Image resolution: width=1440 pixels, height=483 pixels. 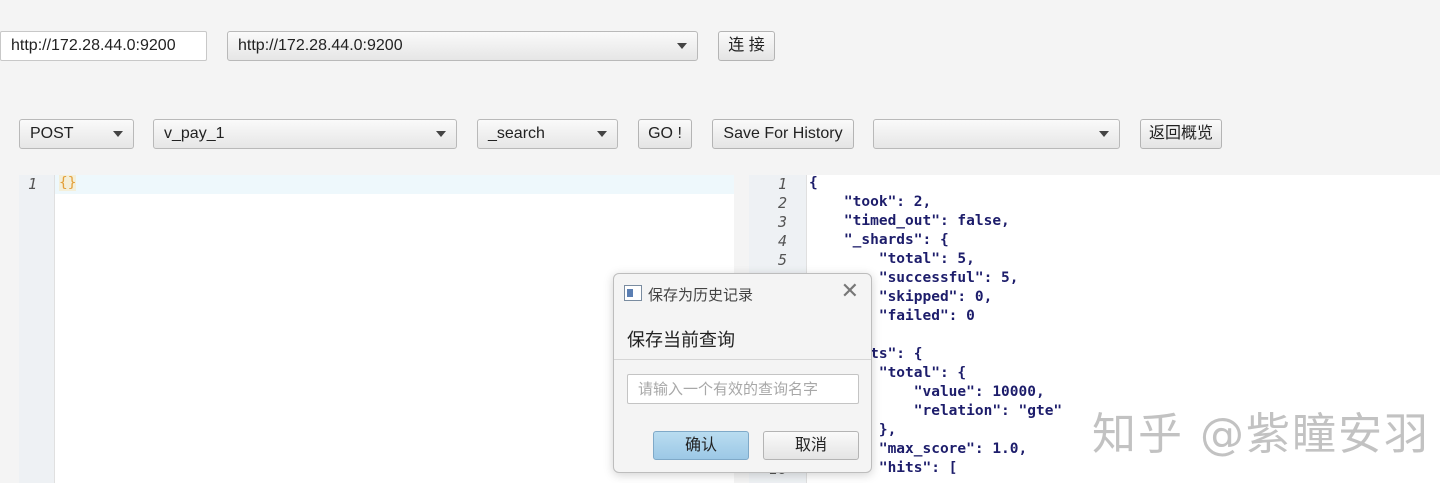 I want to click on request-body-text: {}, so click(x=68, y=183).